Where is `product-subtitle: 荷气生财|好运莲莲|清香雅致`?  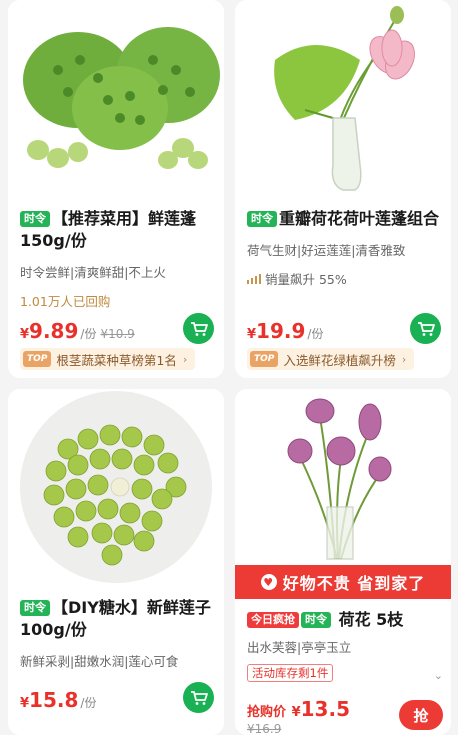 product-subtitle: 荷气生财|好运莲莲|清香雅致 is located at coordinates (326, 250).